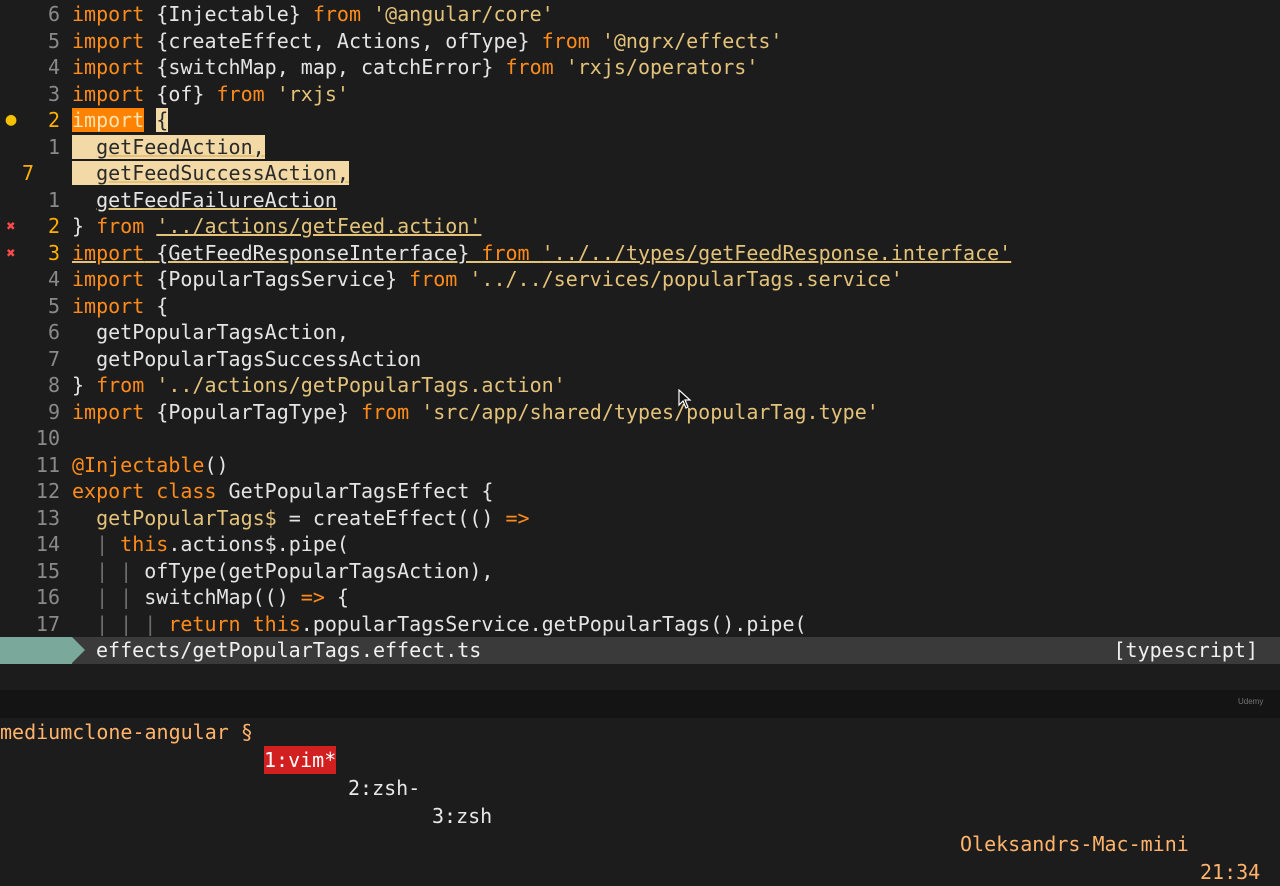 This screenshot has width=1280, height=886. What do you see at coordinates (47, 623) in the screenshot?
I see `line-number: 17` at bounding box center [47, 623].